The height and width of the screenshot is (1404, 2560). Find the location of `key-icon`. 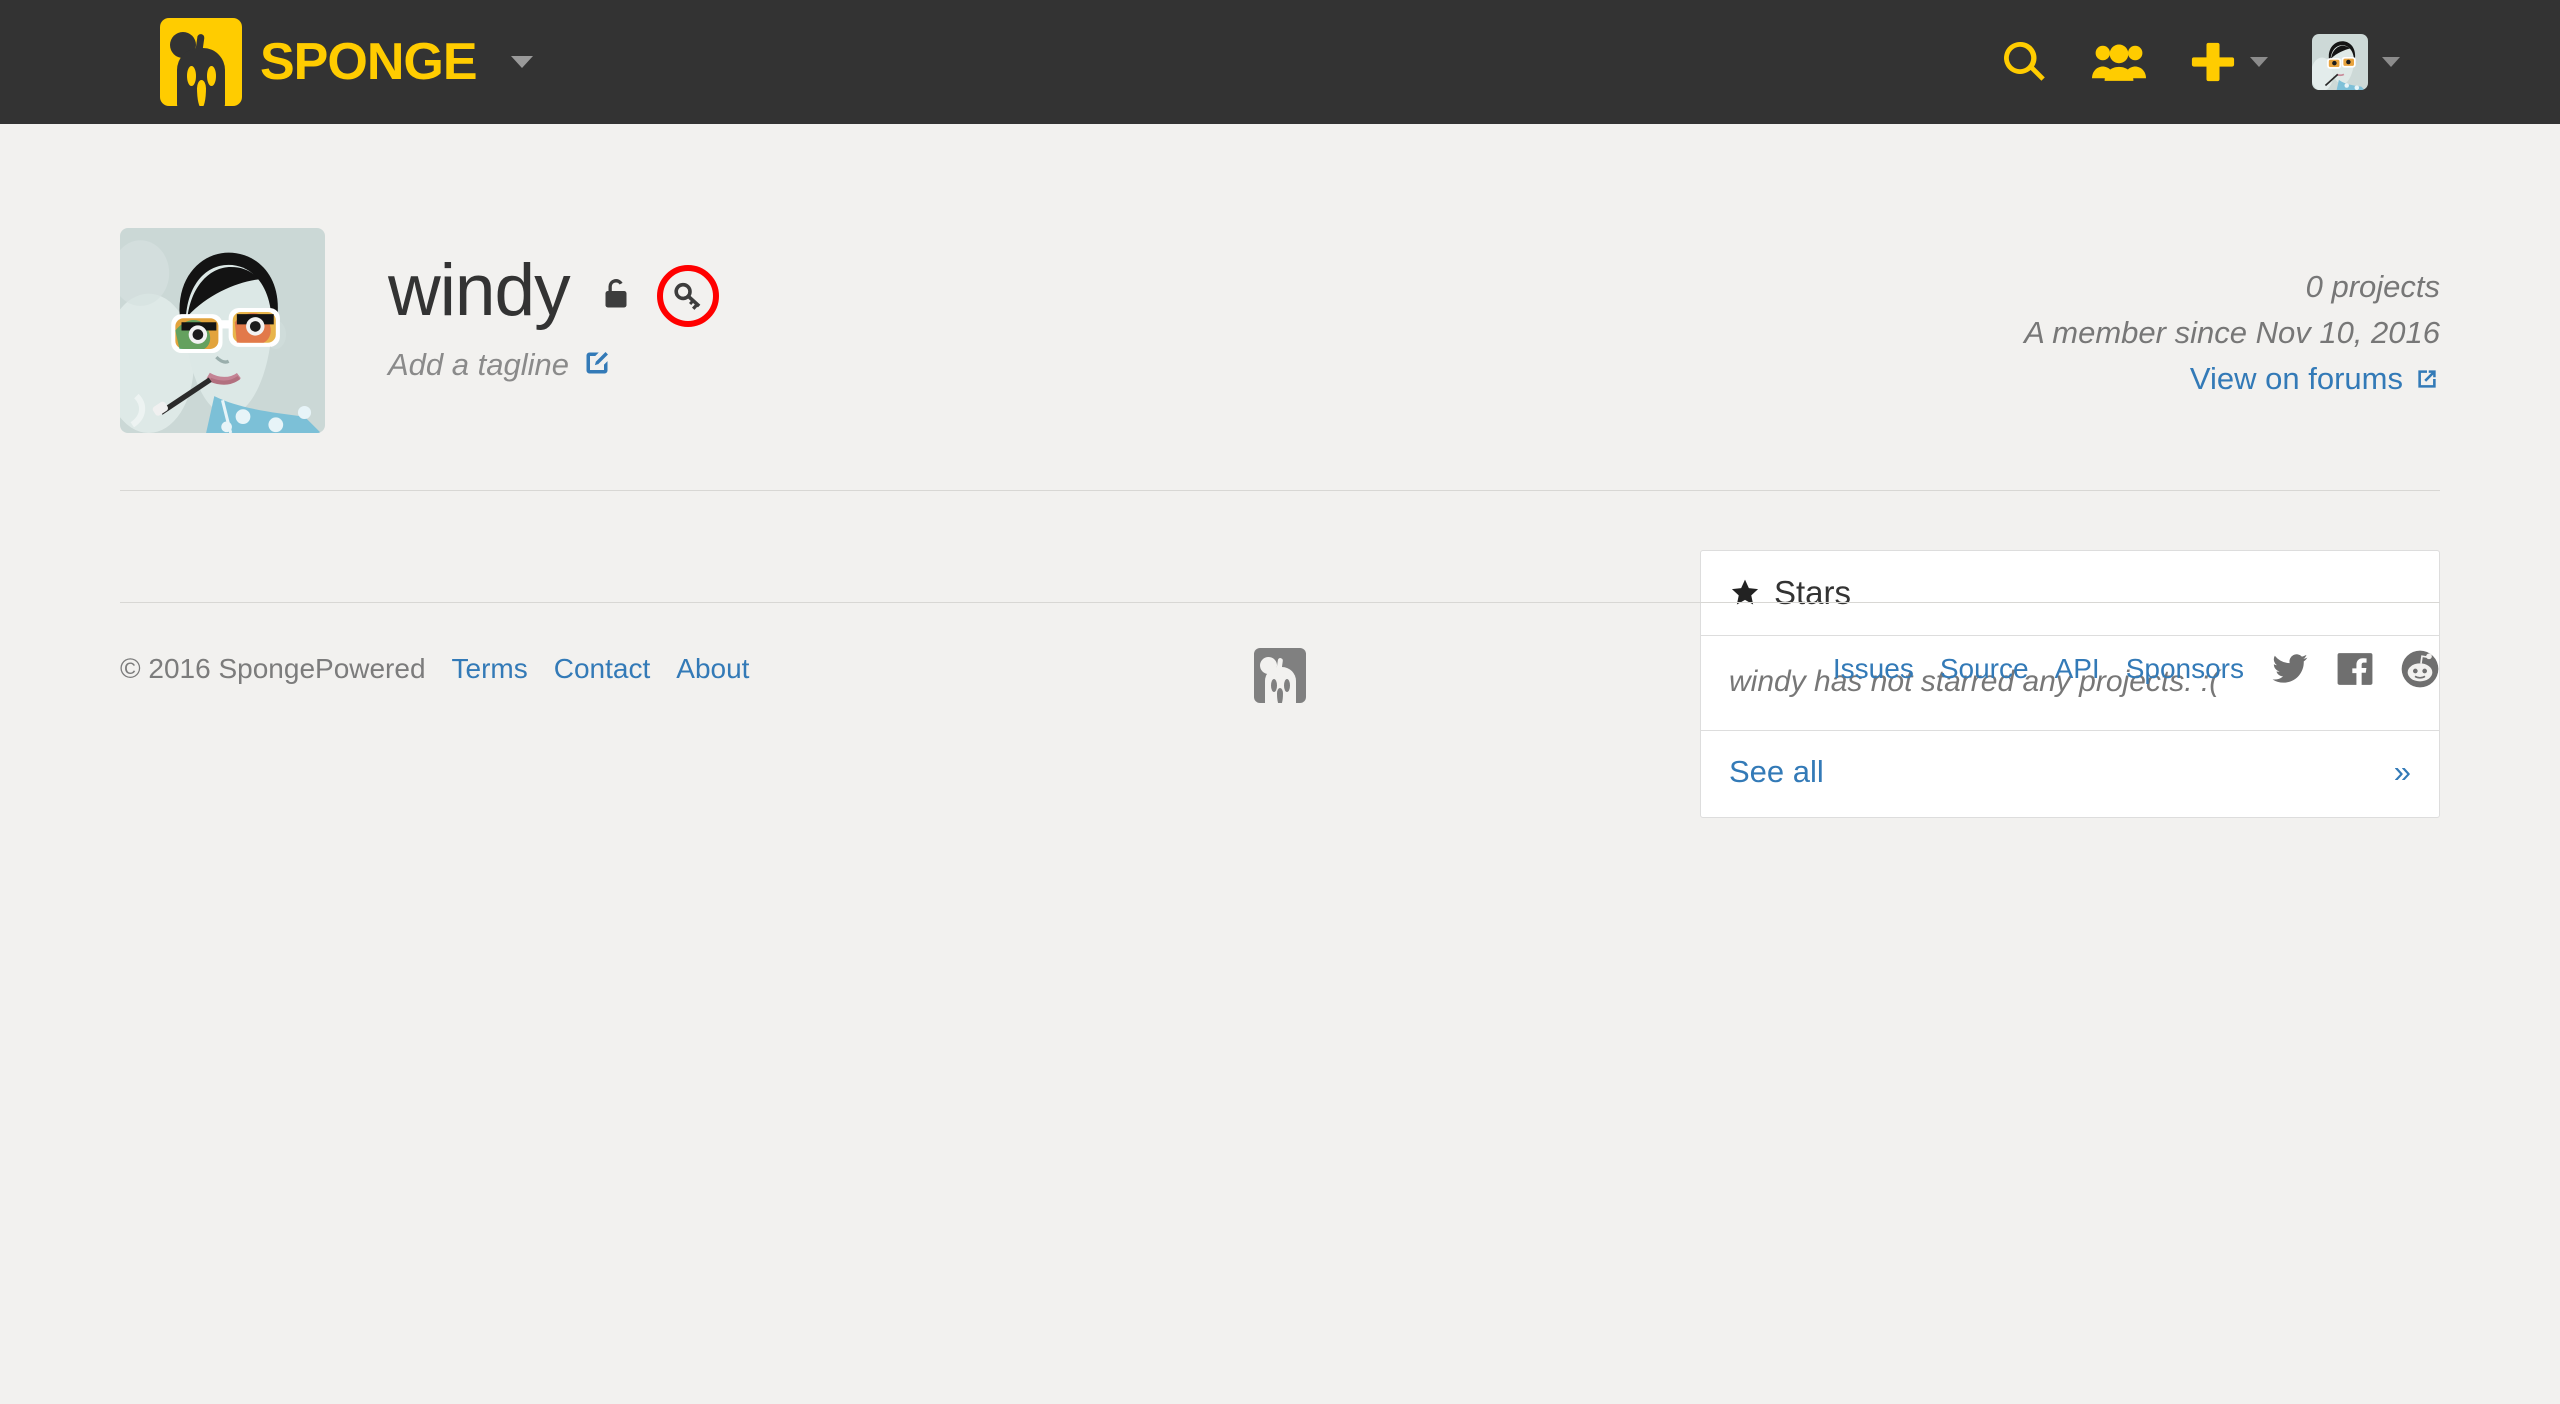

key-icon is located at coordinates (687, 296).